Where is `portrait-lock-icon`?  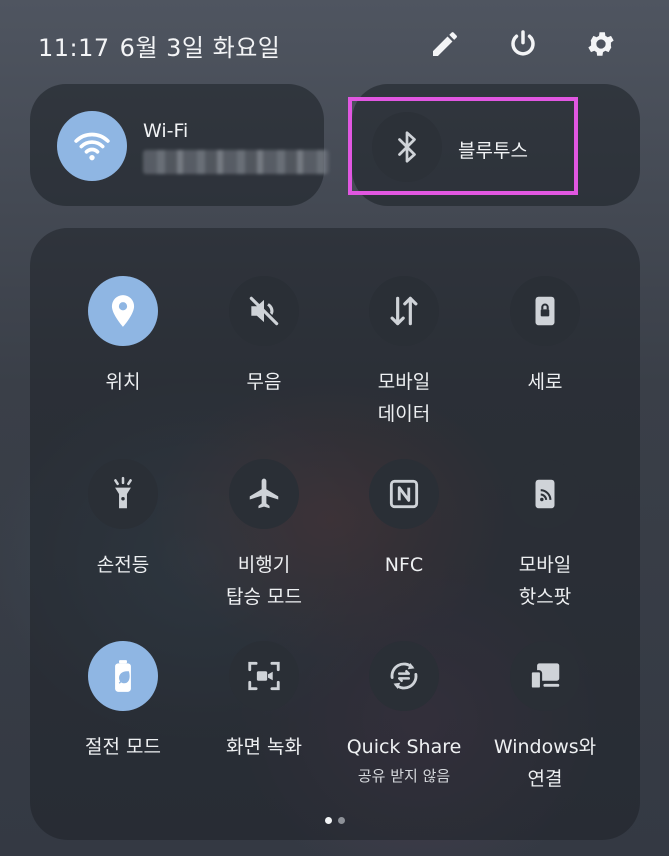 portrait-lock-icon is located at coordinates (545, 311).